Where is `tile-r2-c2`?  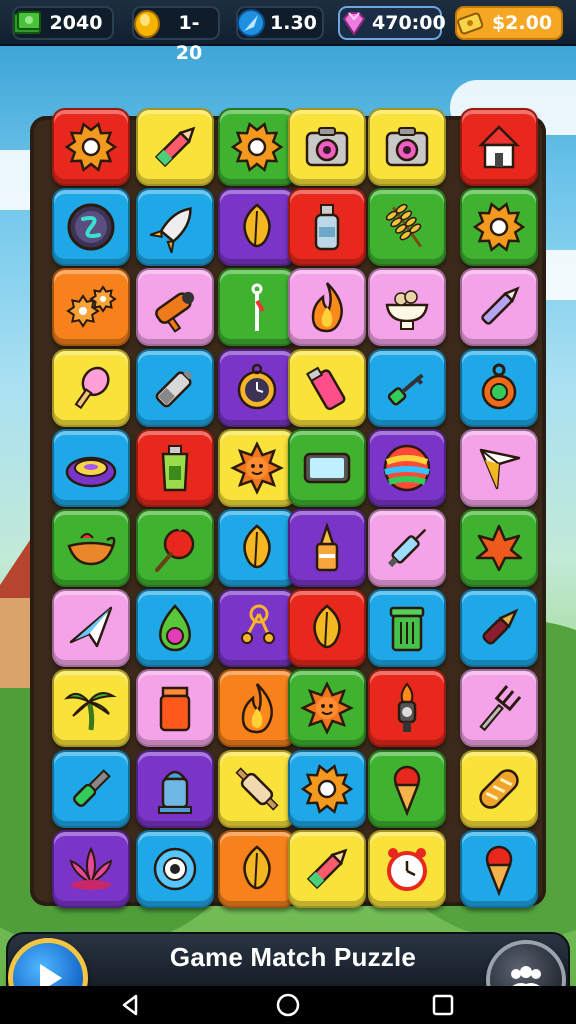 tile-r2-c2 is located at coordinates (175, 227).